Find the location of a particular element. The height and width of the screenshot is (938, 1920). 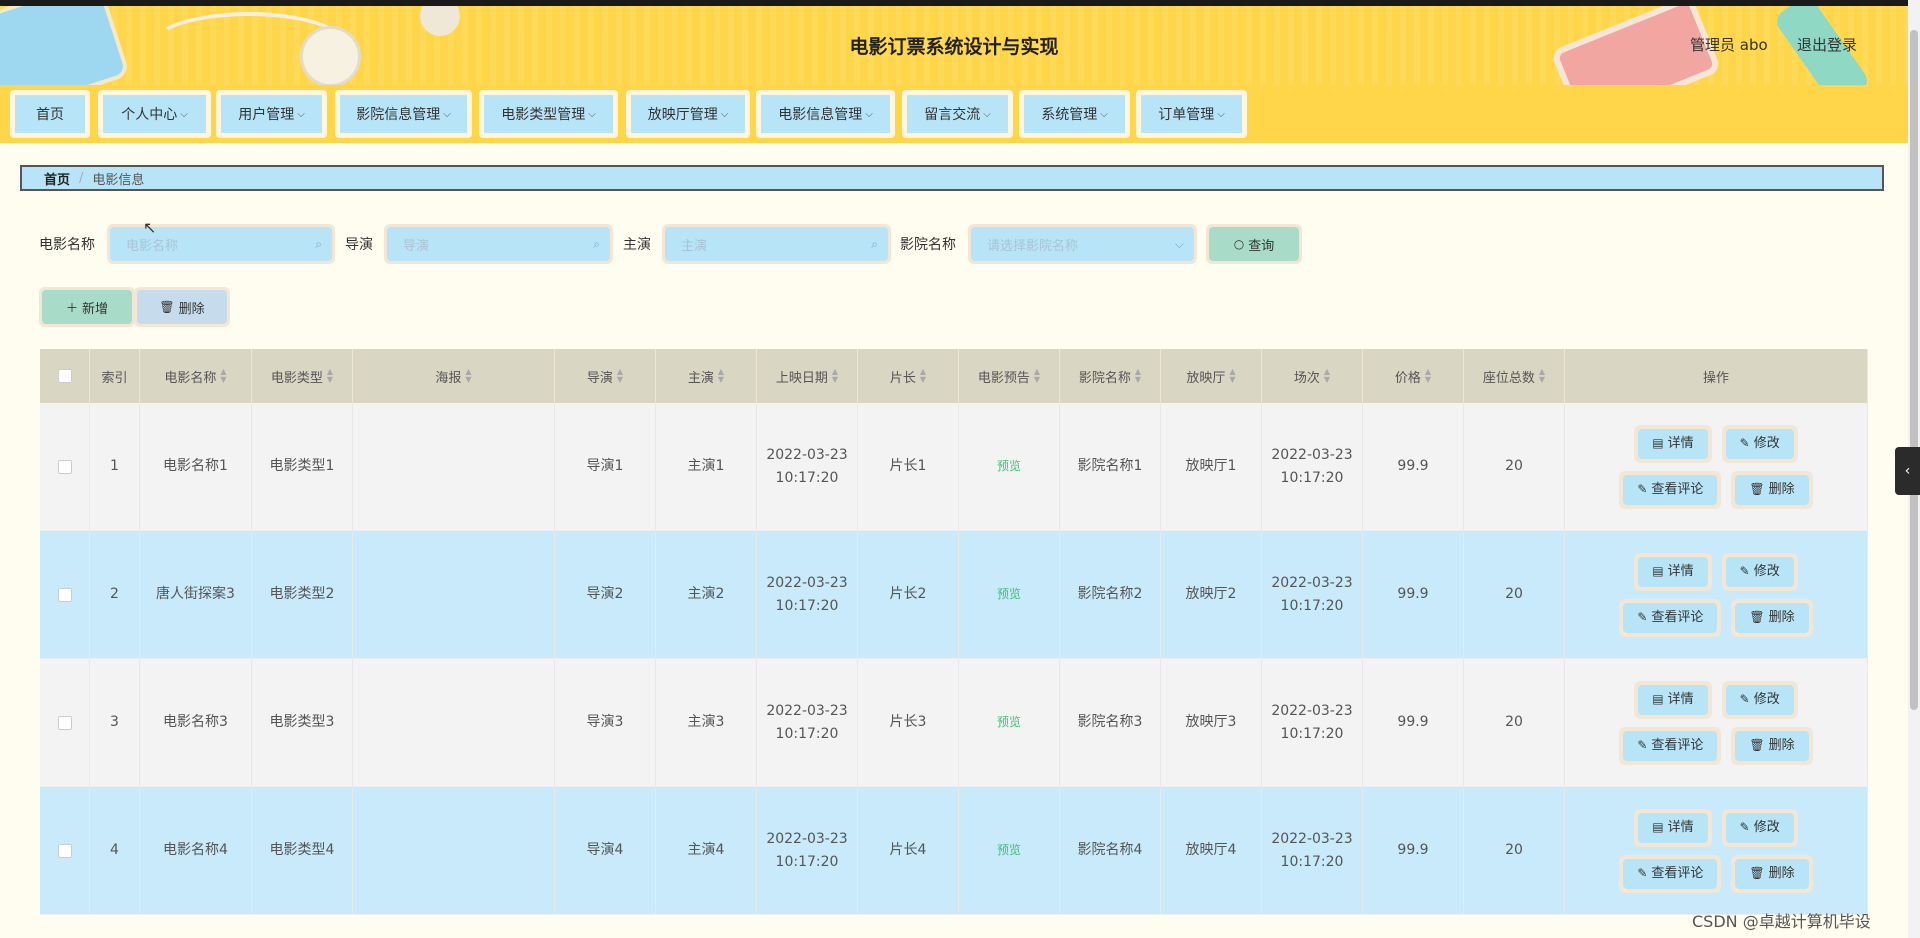

movie-name-input: 电影名称 ⌕ is located at coordinates (221, 244).